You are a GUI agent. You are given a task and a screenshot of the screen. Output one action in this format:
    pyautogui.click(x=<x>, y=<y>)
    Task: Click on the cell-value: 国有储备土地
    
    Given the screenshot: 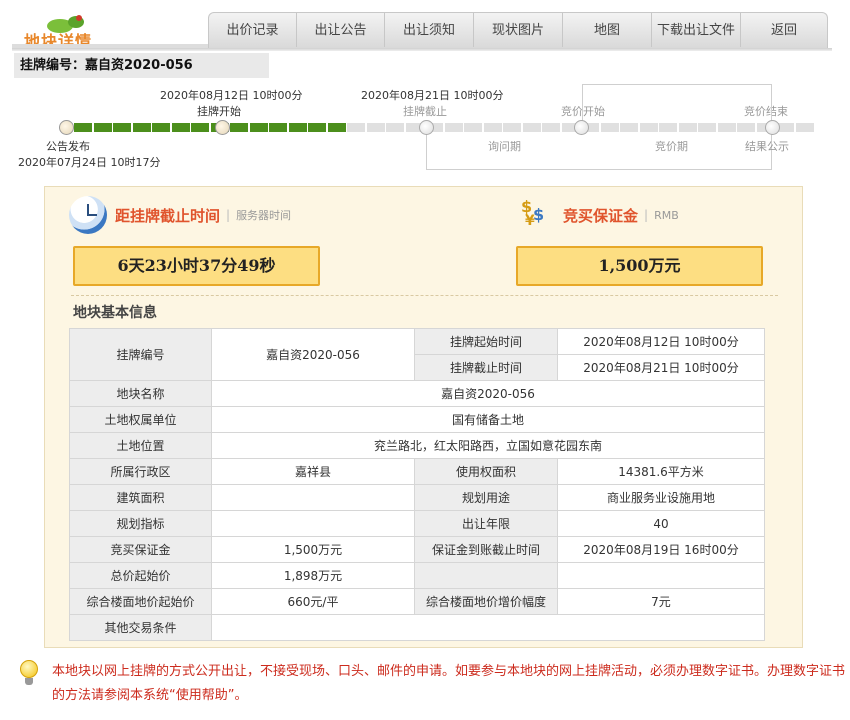 What is the action you would take?
    pyautogui.click(x=488, y=419)
    